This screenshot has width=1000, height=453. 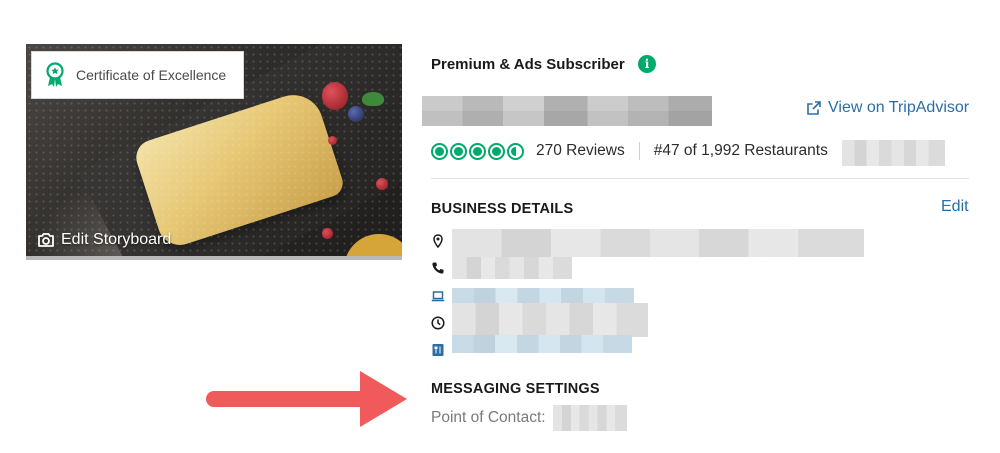 I want to click on external-link-icon, so click(x=814, y=108).